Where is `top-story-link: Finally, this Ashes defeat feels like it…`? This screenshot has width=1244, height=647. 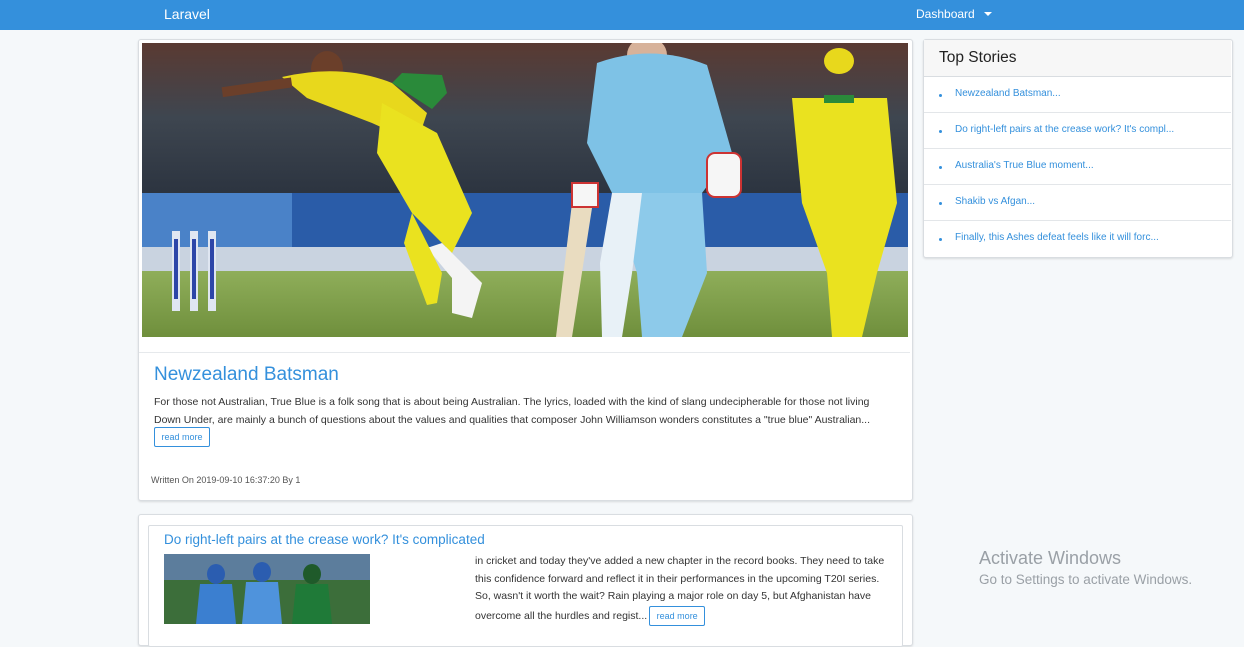 top-story-link: Finally, this Ashes defeat feels like it… is located at coordinates (1057, 237).